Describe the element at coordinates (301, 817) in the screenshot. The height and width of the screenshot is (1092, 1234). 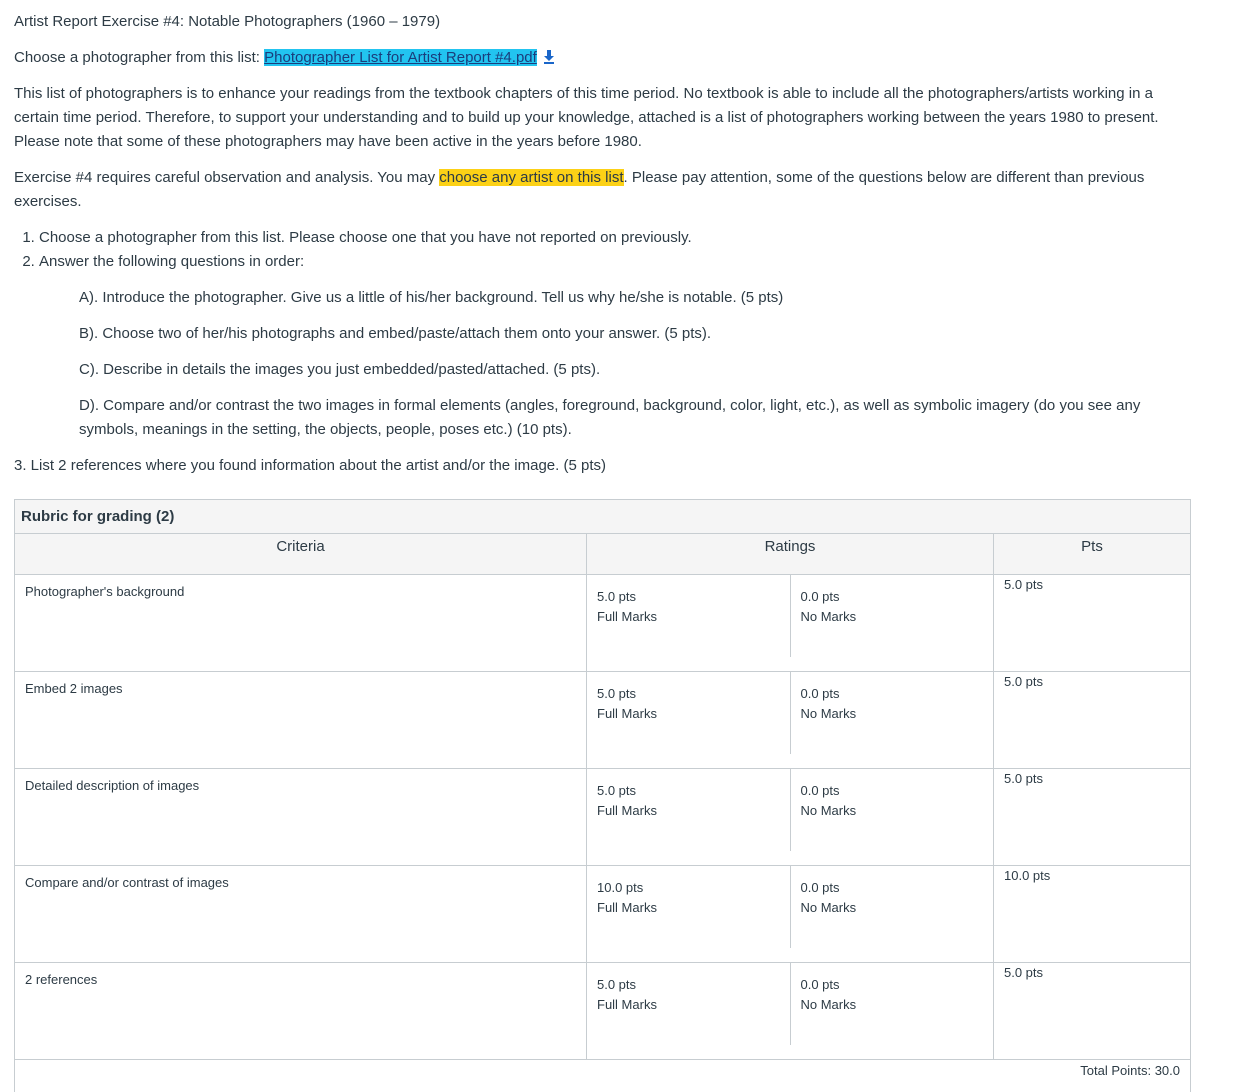
I see `criterion-description: Detailed description of images` at that location.